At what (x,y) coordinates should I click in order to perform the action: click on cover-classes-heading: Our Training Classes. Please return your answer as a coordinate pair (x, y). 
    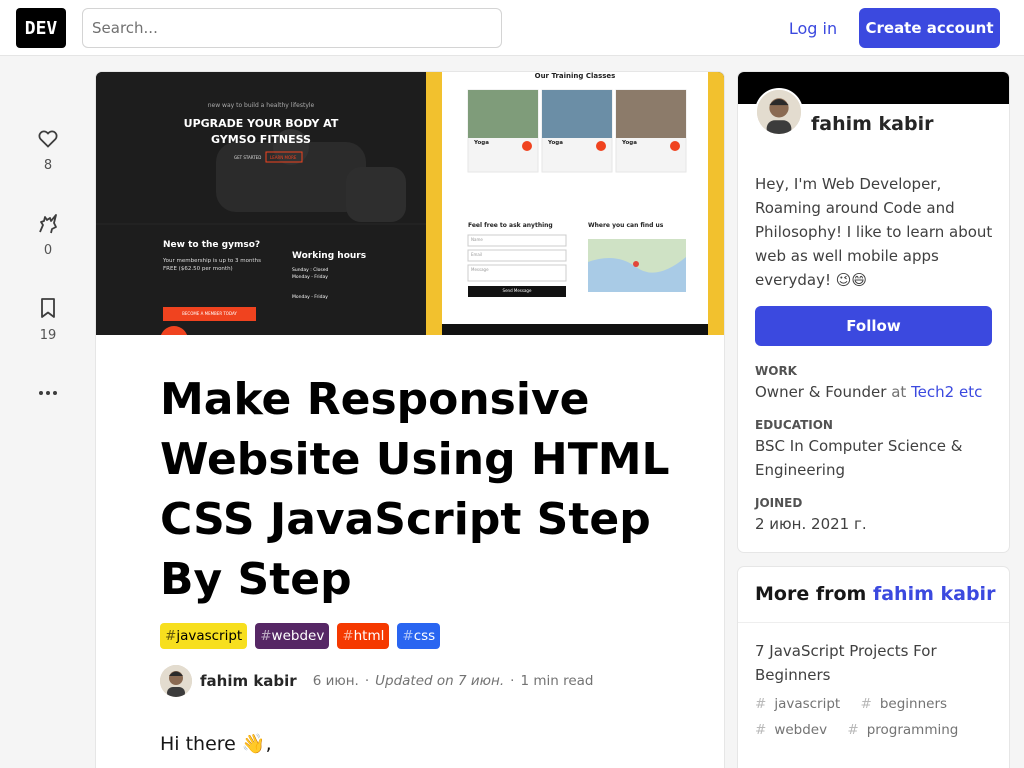
    Looking at the image, I should click on (575, 76).